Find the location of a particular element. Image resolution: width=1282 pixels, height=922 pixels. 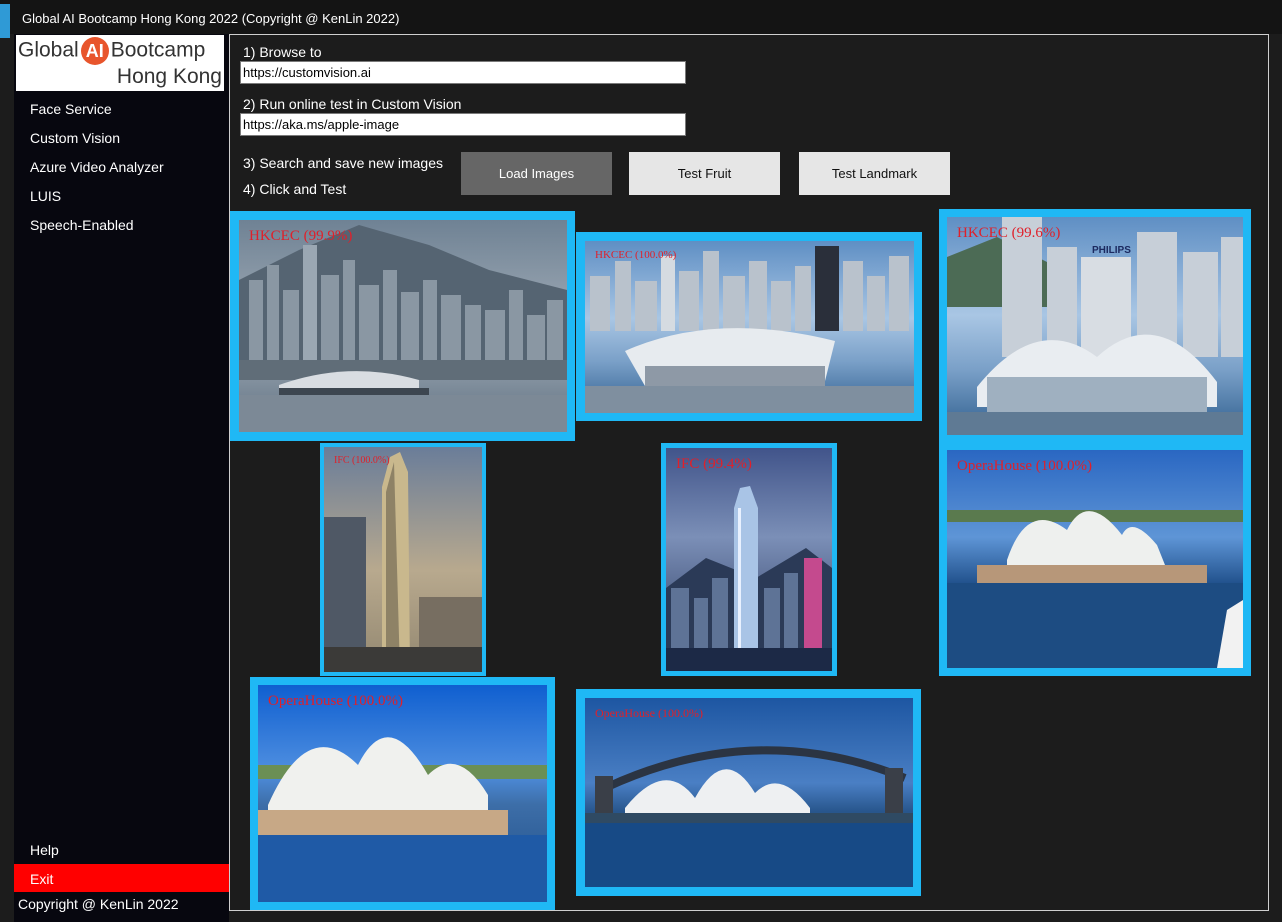

apple-image-url-field is located at coordinates (463, 124).